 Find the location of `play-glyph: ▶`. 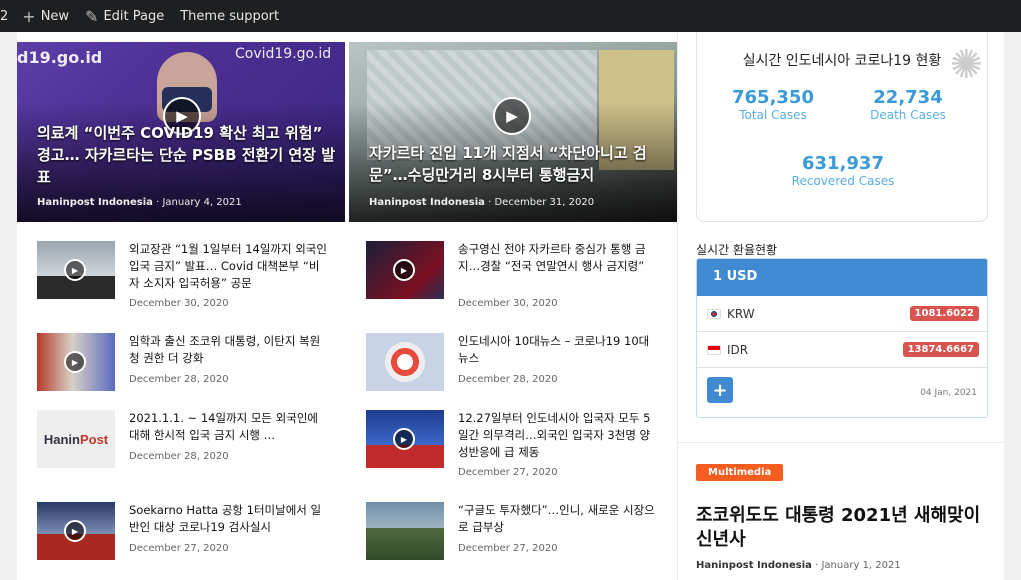

play-glyph: ▶ is located at coordinates (512, 116).